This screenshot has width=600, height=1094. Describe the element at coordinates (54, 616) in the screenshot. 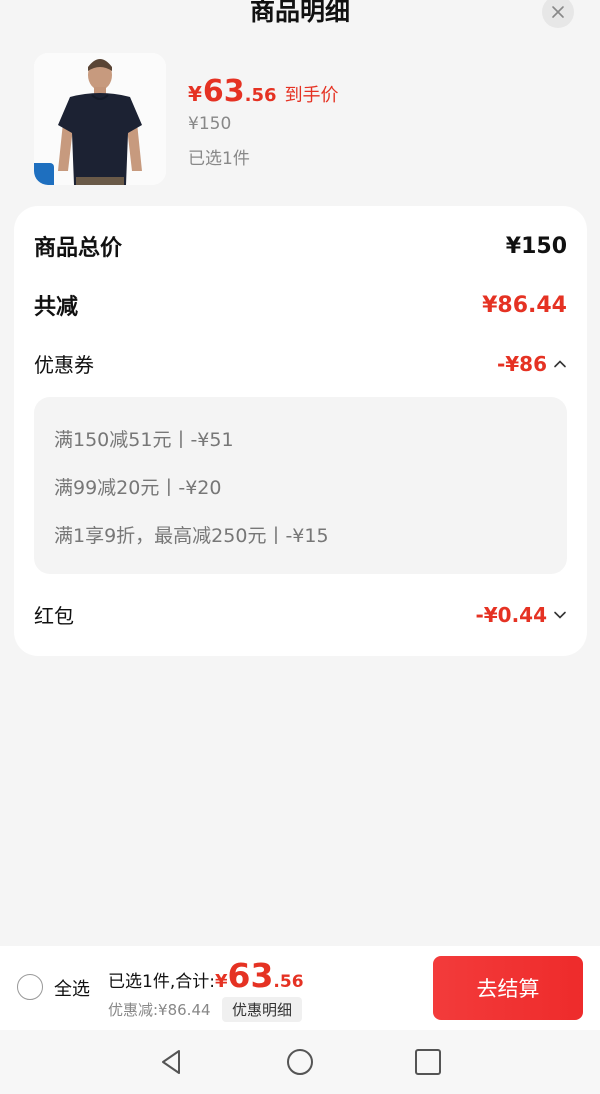

I see `redpacket-label: 红包` at that location.